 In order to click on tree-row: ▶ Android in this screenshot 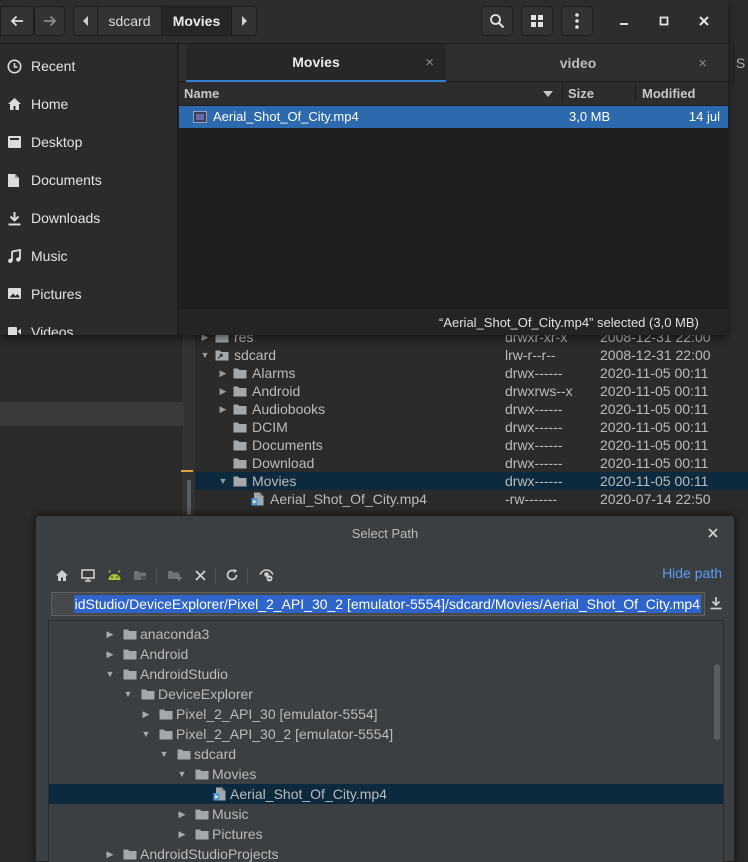, I will do `click(386, 654)`.